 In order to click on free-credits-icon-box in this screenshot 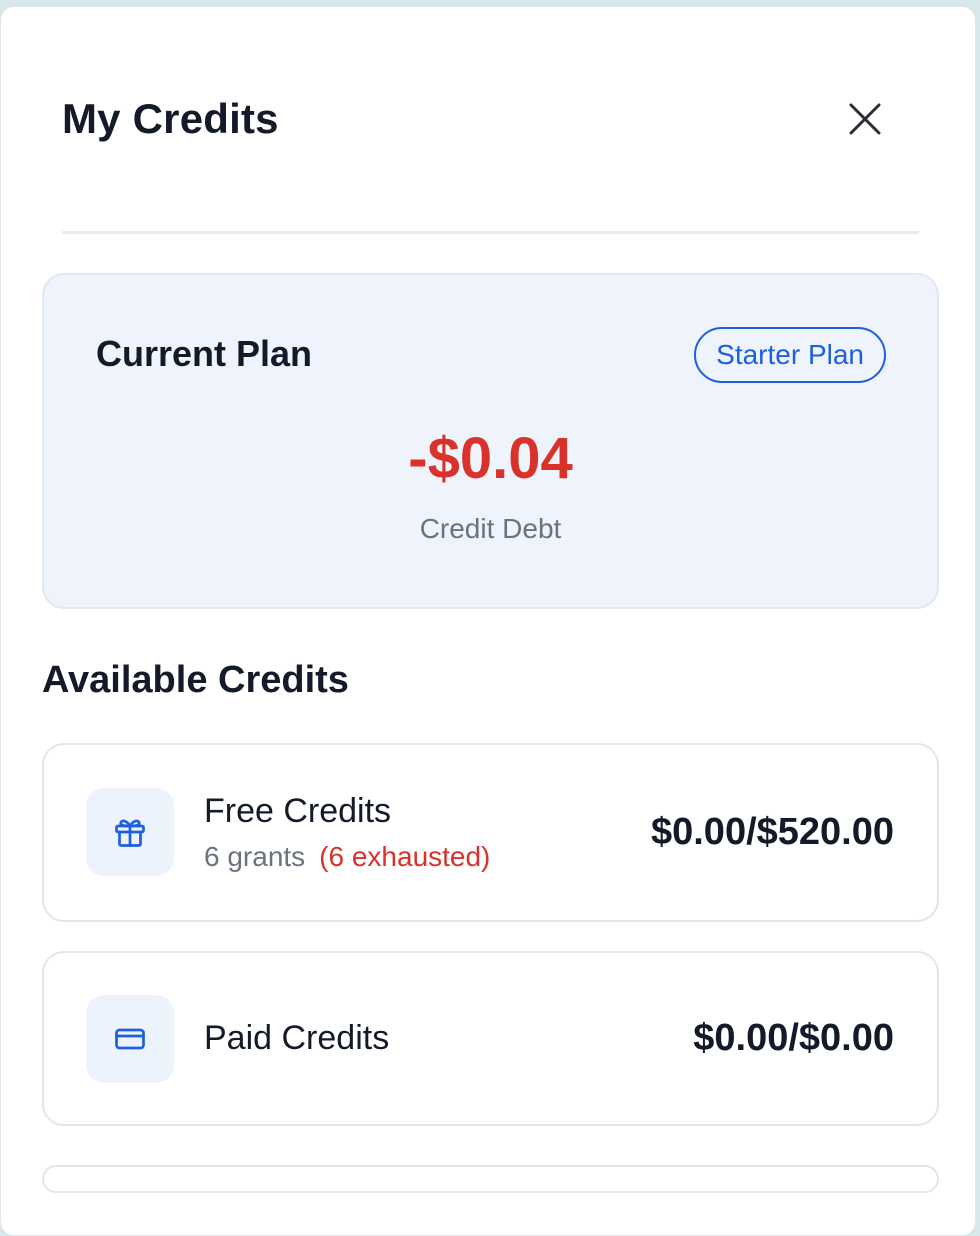, I will do `click(130, 832)`.